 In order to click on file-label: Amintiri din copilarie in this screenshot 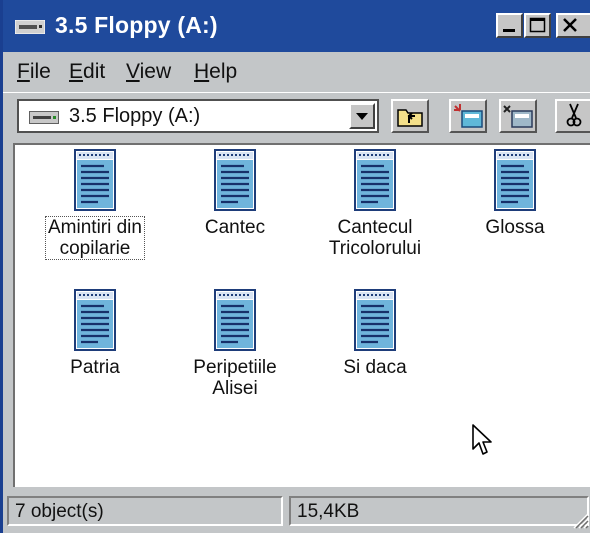, I will do `click(95, 238)`.